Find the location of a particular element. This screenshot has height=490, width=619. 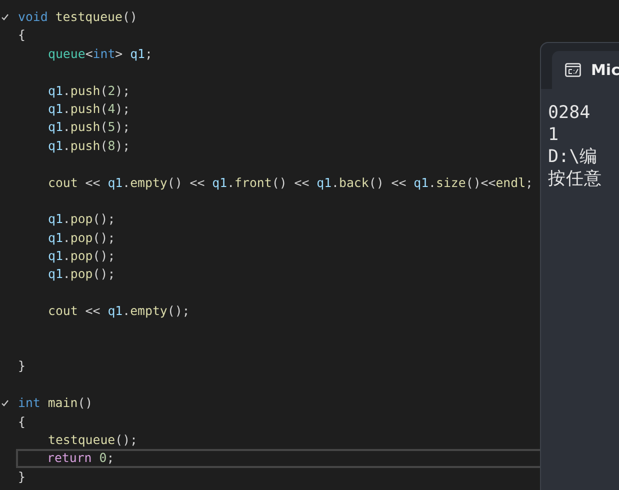

console-output-line: 0284 is located at coordinates (570, 113).